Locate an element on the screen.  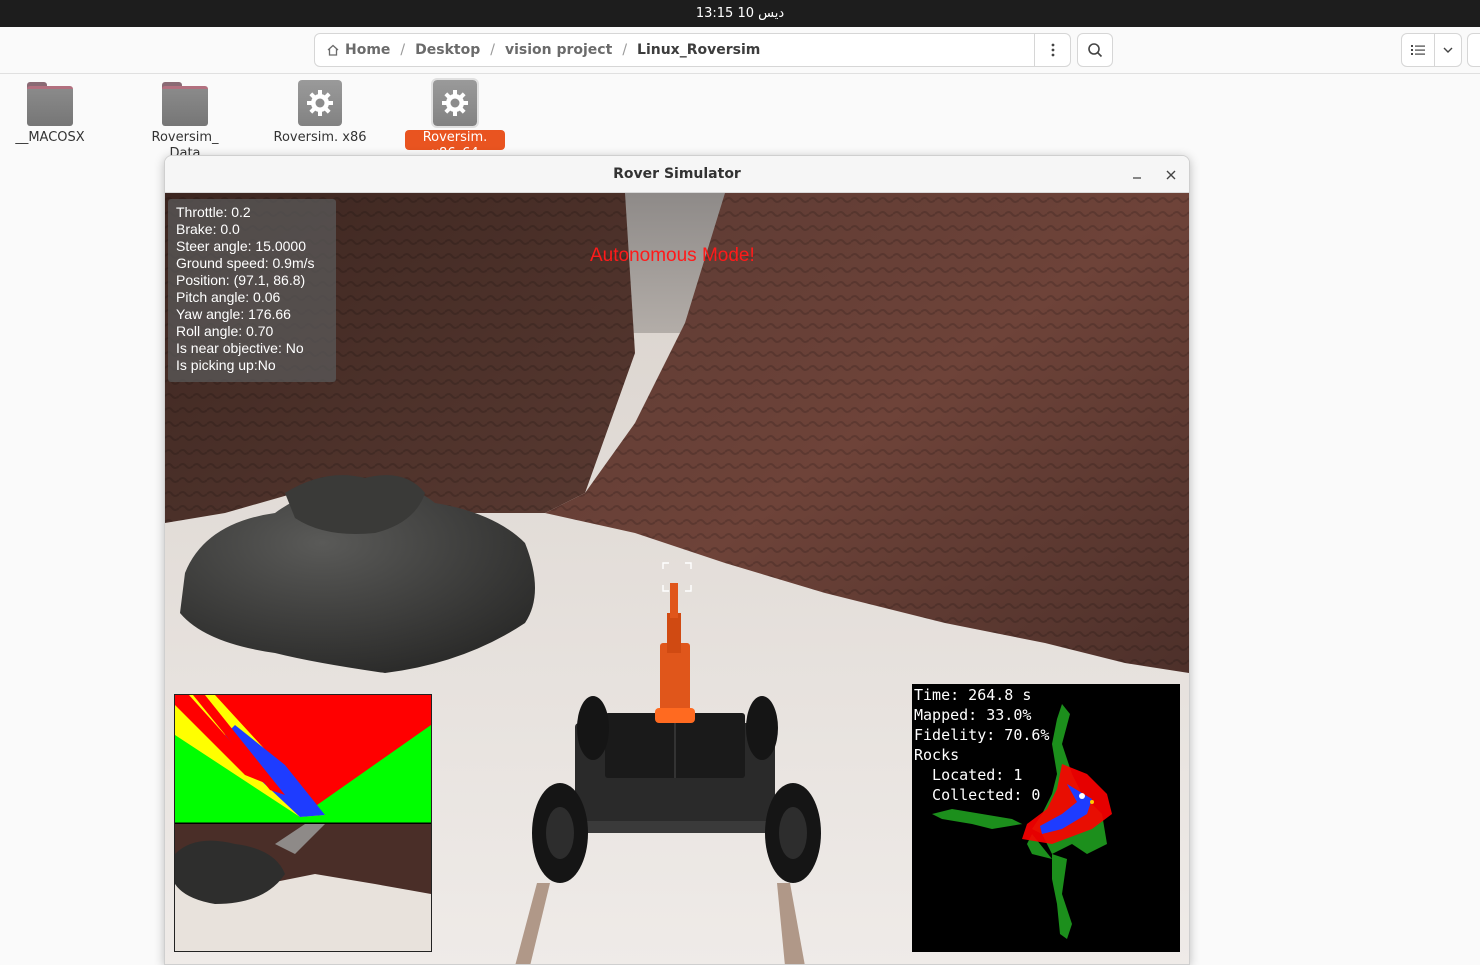
file-item-roversim-x86-64: Roversim. x86_64 is located at coordinates (455, 114).